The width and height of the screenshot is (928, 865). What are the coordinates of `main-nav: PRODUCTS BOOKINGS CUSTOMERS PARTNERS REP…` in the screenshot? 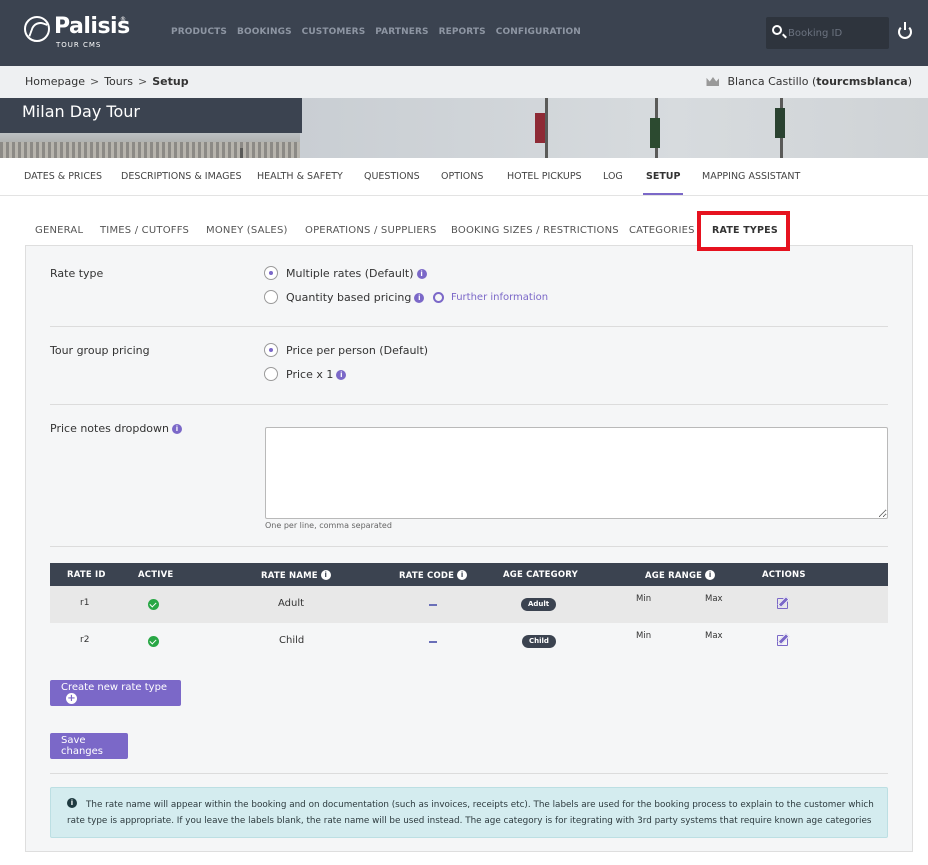 It's located at (381, 32).